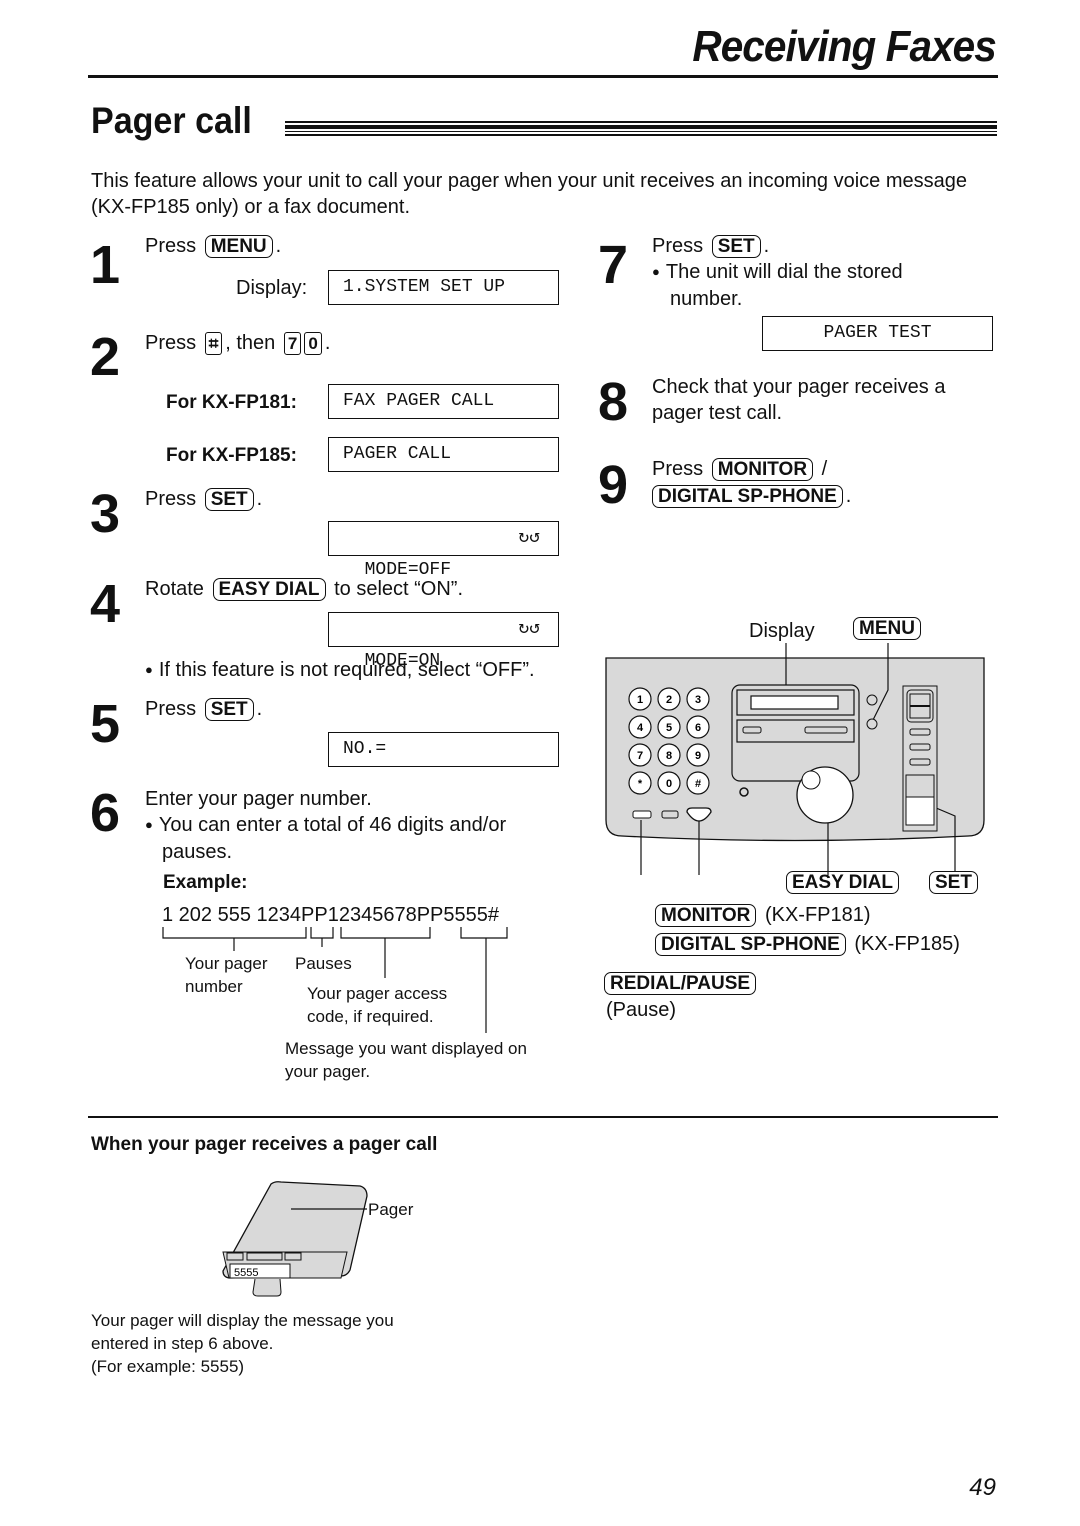 The width and height of the screenshot is (1080, 1526). Describe the element at coordinates (877, 333) in the screenshot. I see `lcd-display: PAGER TEST` at that location.